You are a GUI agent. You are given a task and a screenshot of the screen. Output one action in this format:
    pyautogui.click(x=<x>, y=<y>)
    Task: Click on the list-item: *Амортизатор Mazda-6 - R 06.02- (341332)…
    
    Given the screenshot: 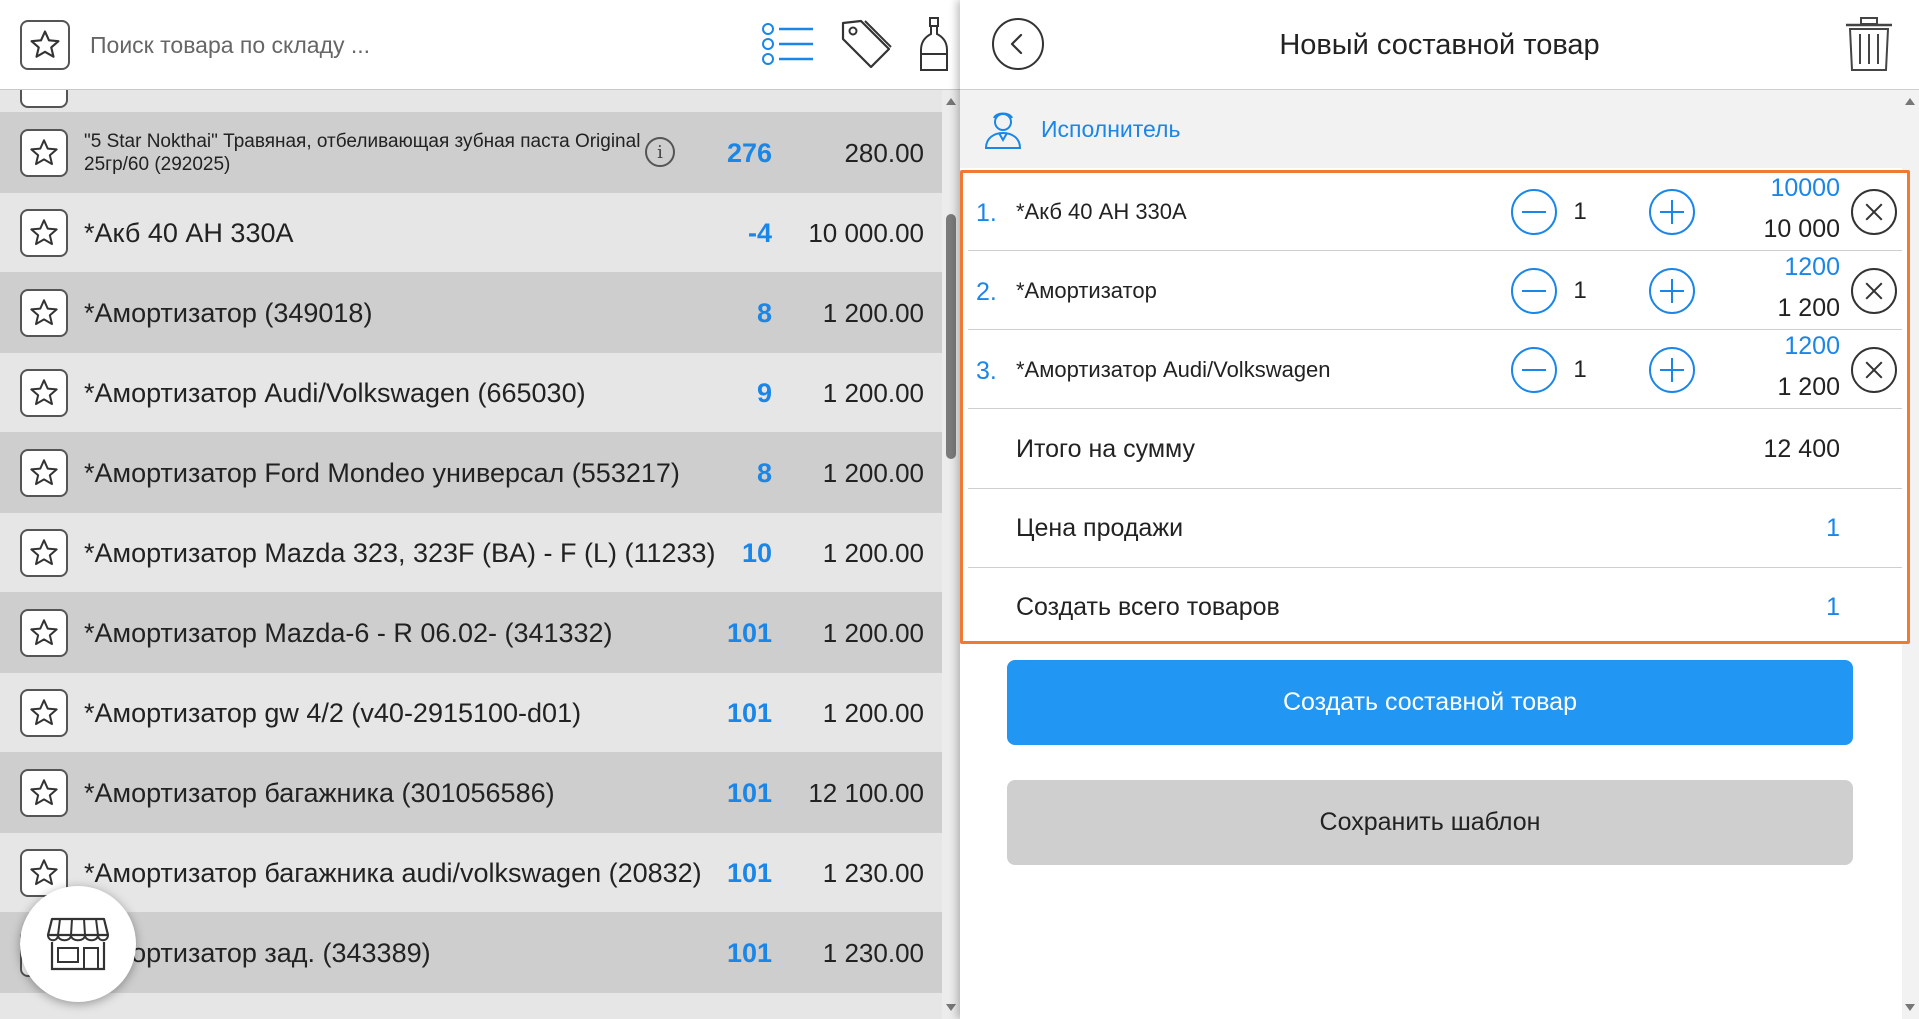 What is the action you would take?
    pyautogui.click(x=471, y=633)
    